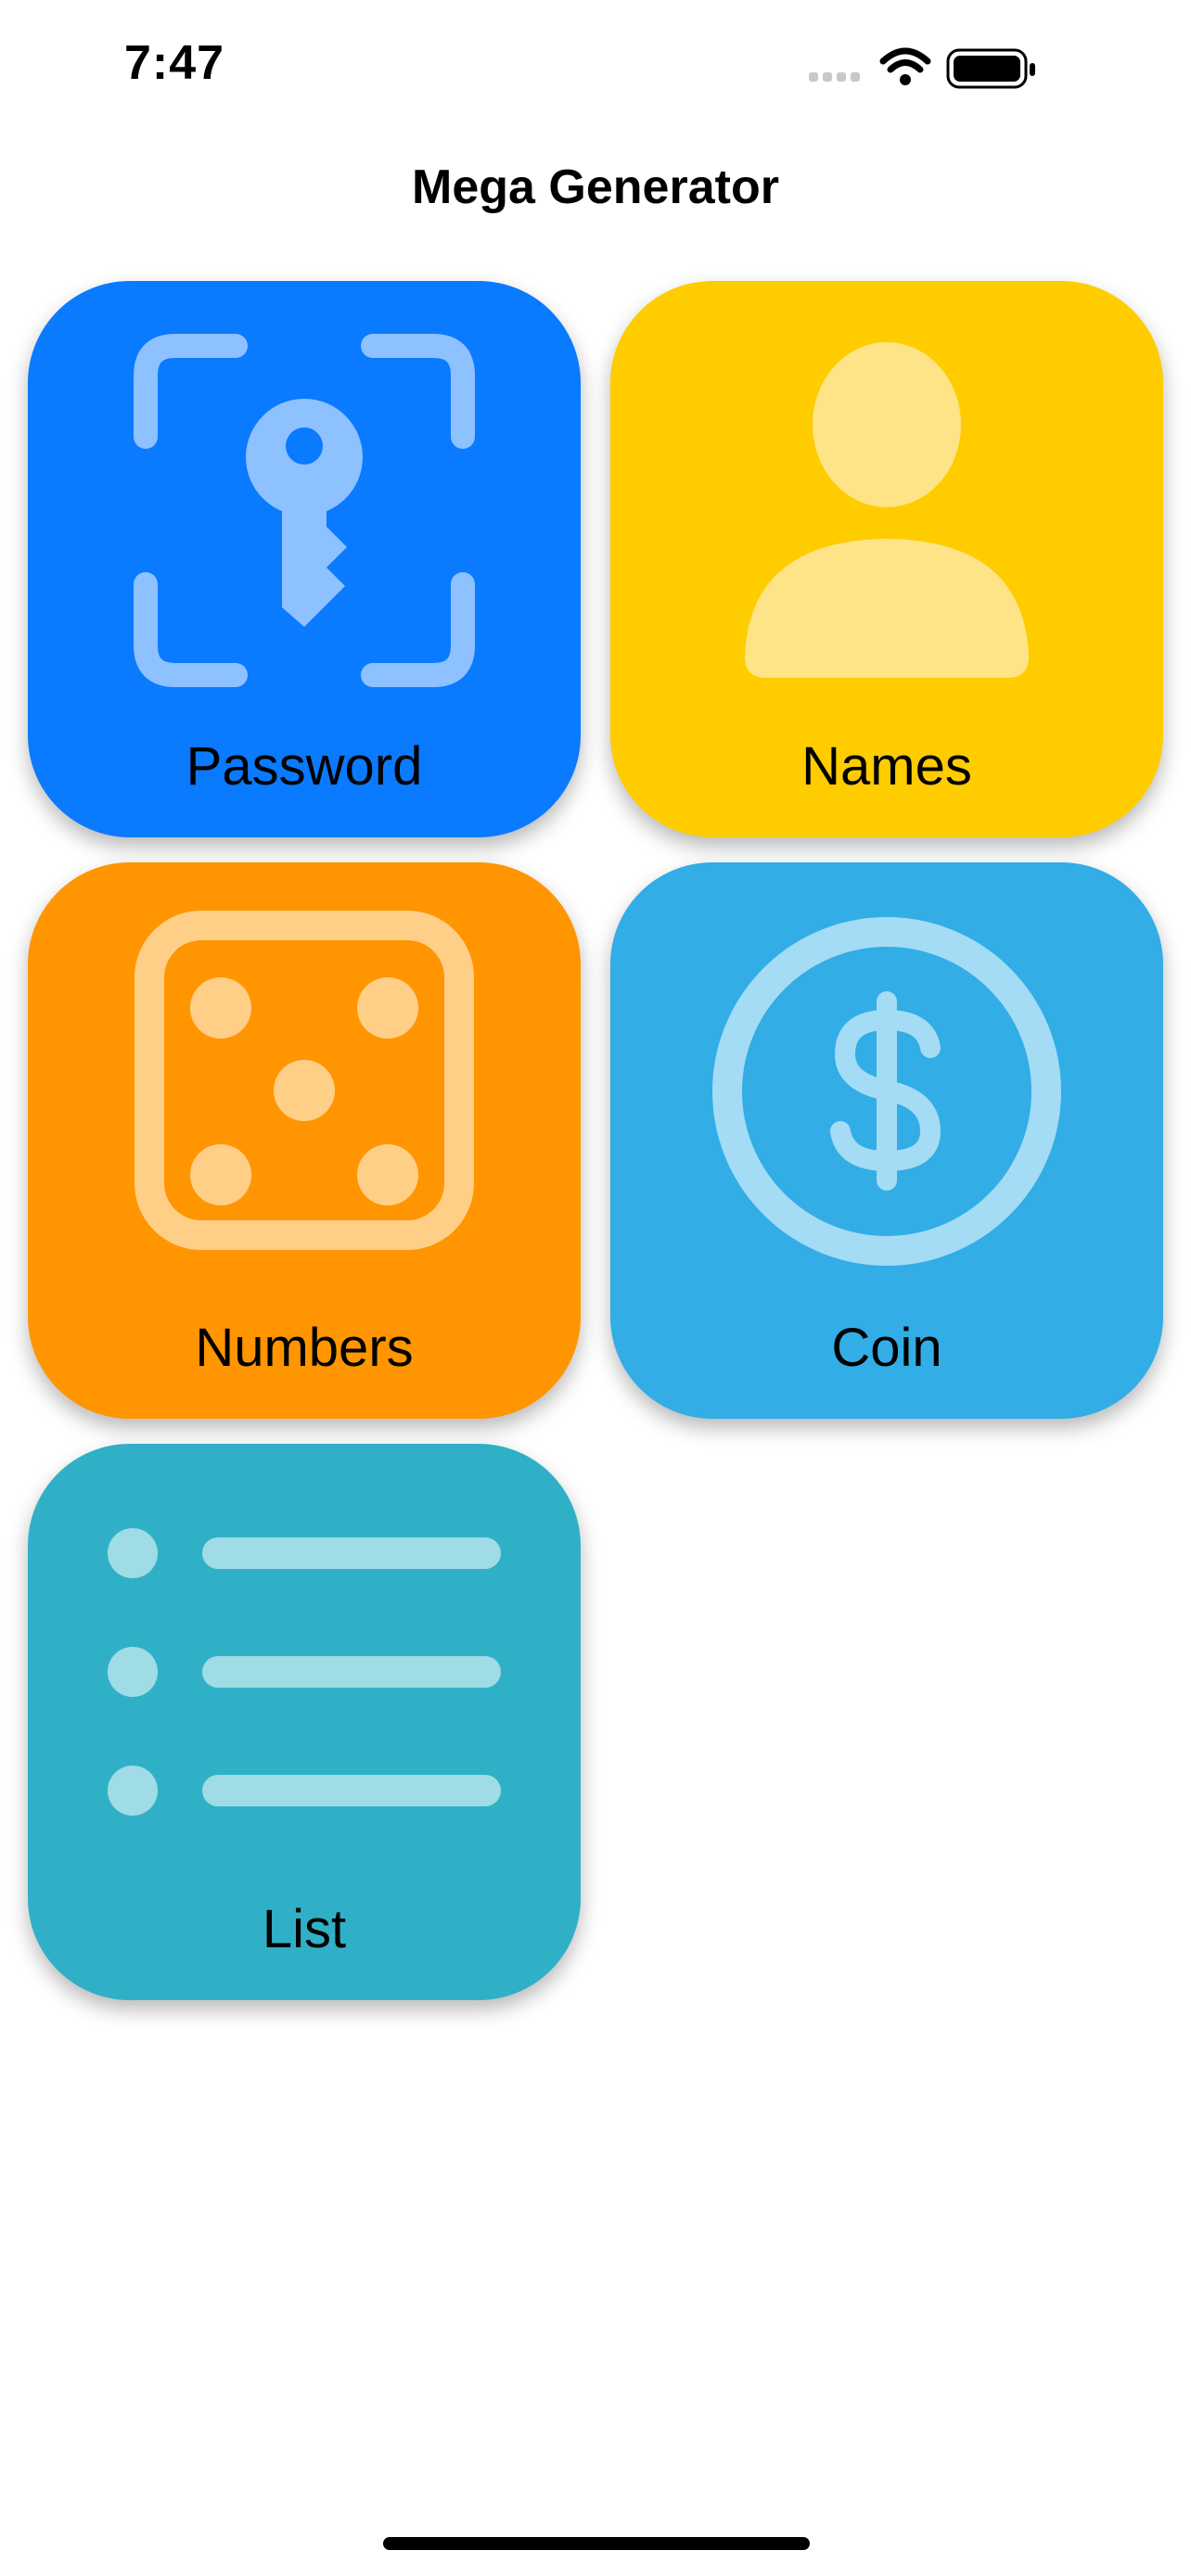 The height and width of the screenshot is (2576, 1191). I want to click on password-tile: Password, so click(304, 559).